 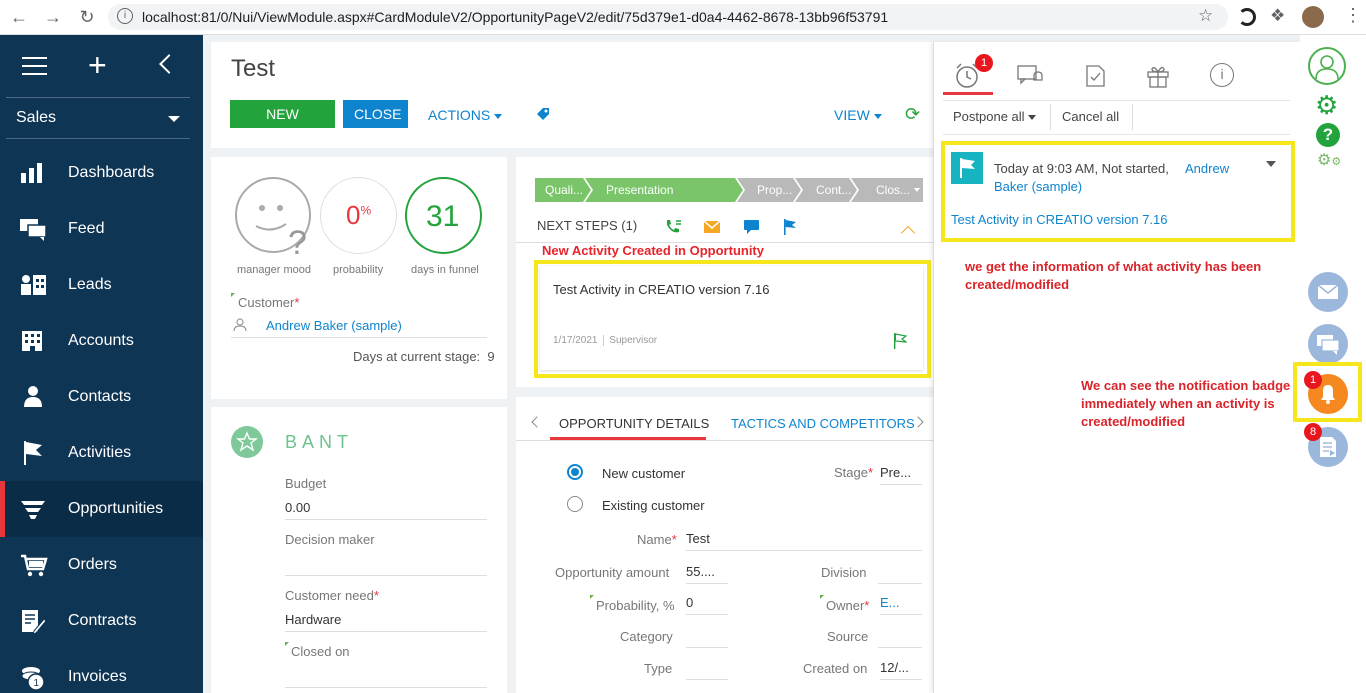 What do you see at coordinates (1327, 66) in the screenshot?
I see `user-profile-icon` at bounding box center [1327, 66].